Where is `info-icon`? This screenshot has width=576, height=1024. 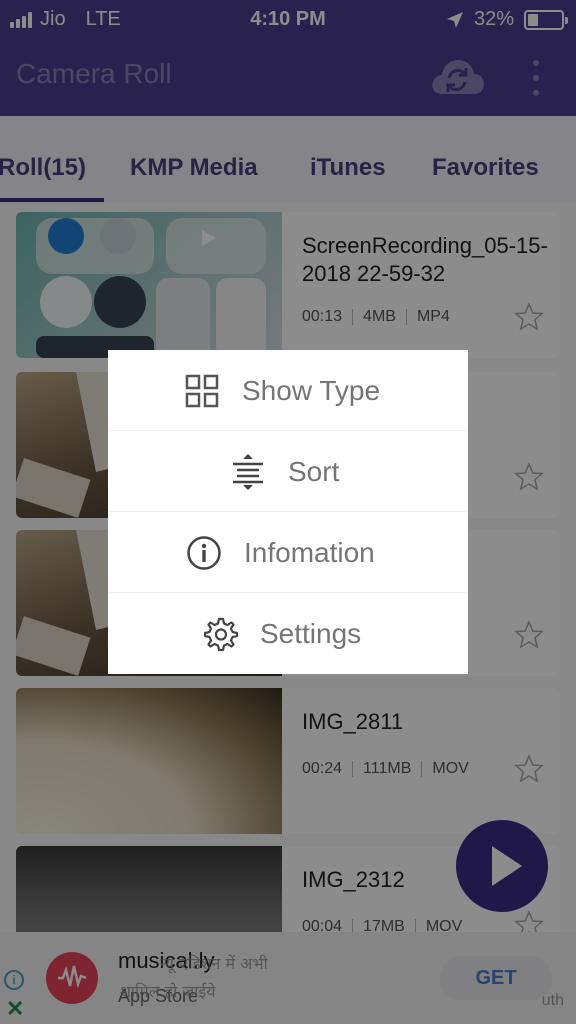 info-icon is located at coordinates (204, 553).